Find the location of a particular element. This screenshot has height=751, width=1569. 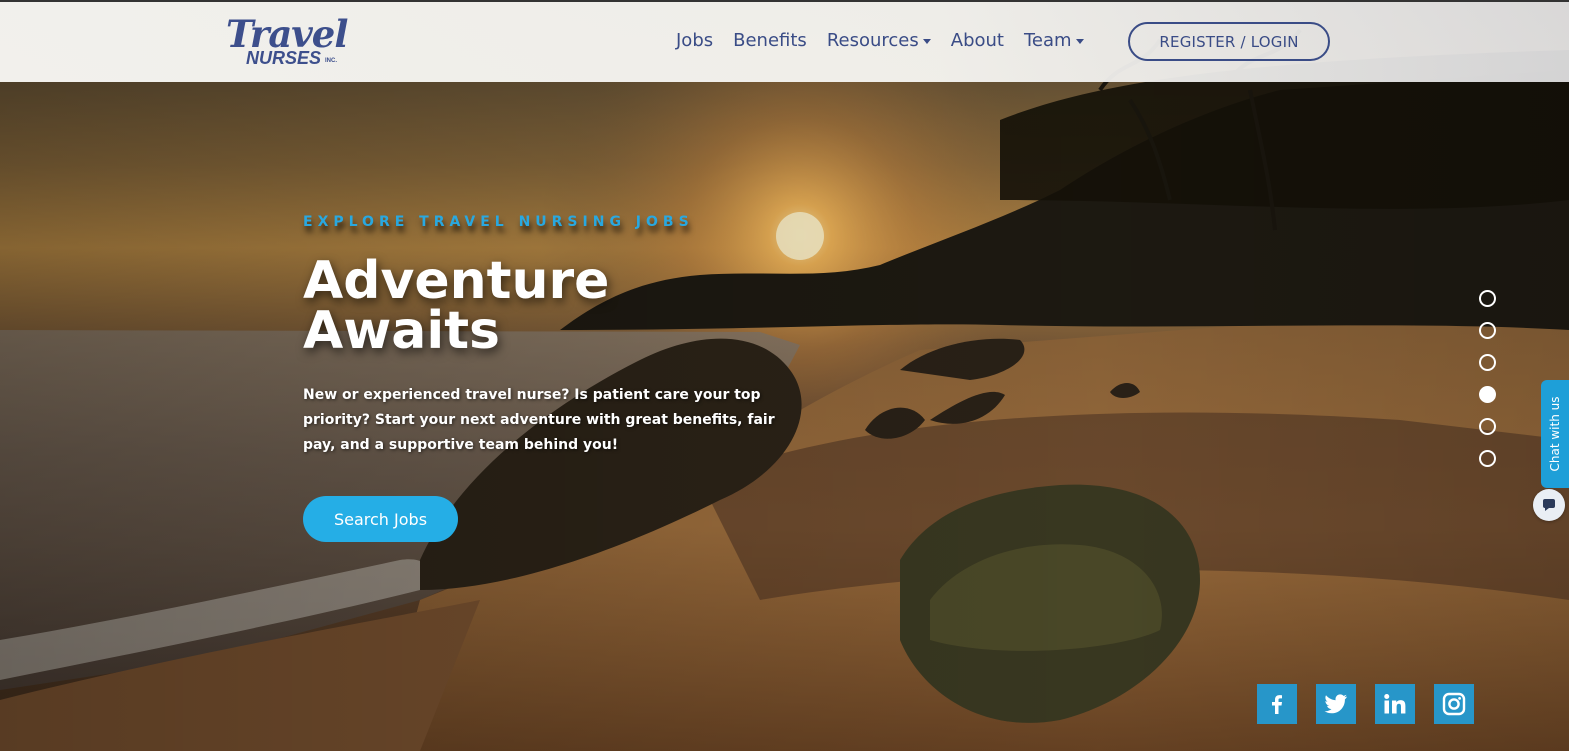

logo-text-inc: INC. is located at coordinates (331, 61).